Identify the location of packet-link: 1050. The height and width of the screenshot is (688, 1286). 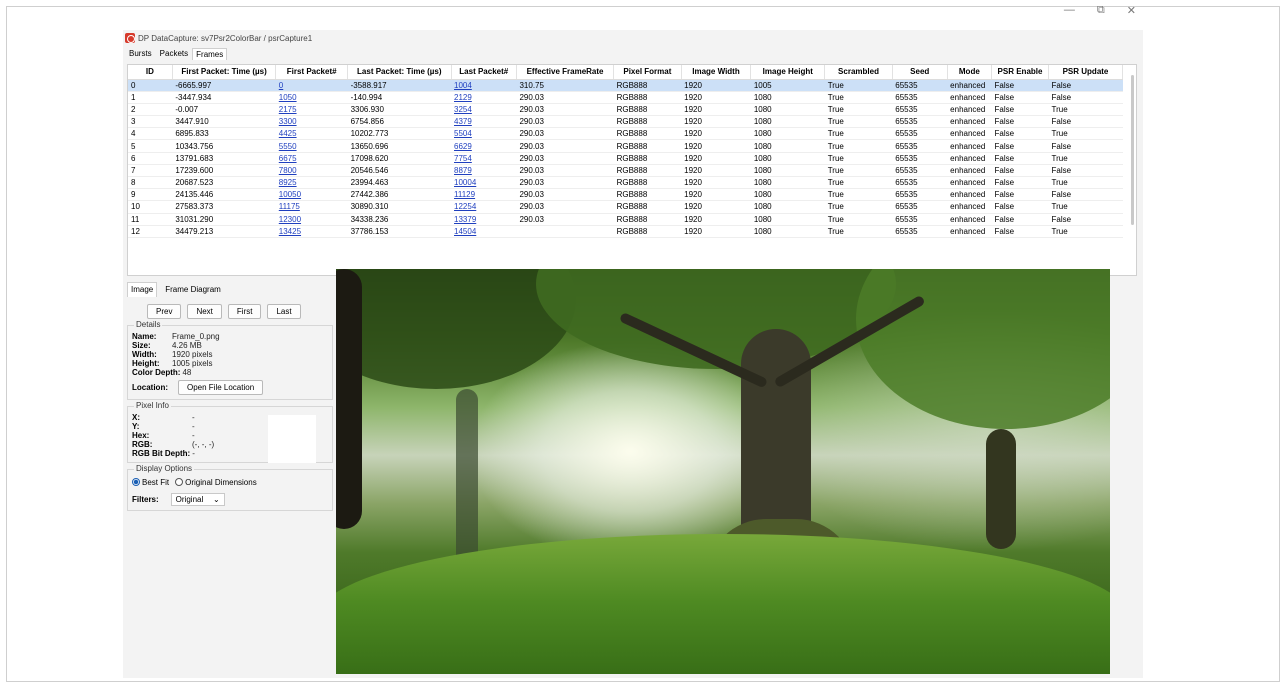
(288, 97).